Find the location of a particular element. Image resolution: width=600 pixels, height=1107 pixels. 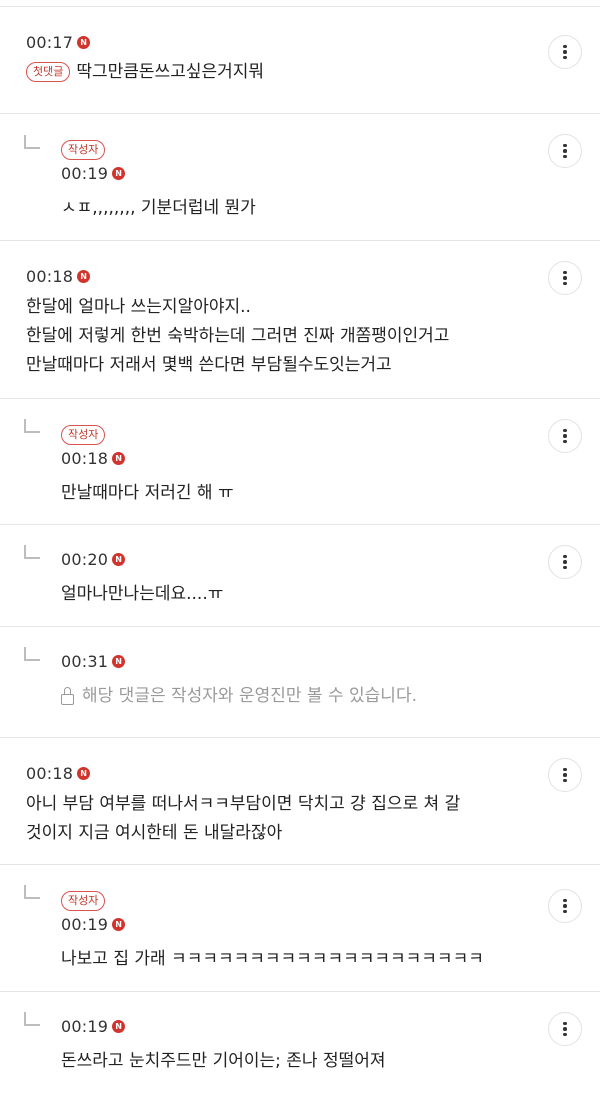

comment-line: 한달에 얼마나 쓰는지알아야지.. is located at coordinates (138, 307).